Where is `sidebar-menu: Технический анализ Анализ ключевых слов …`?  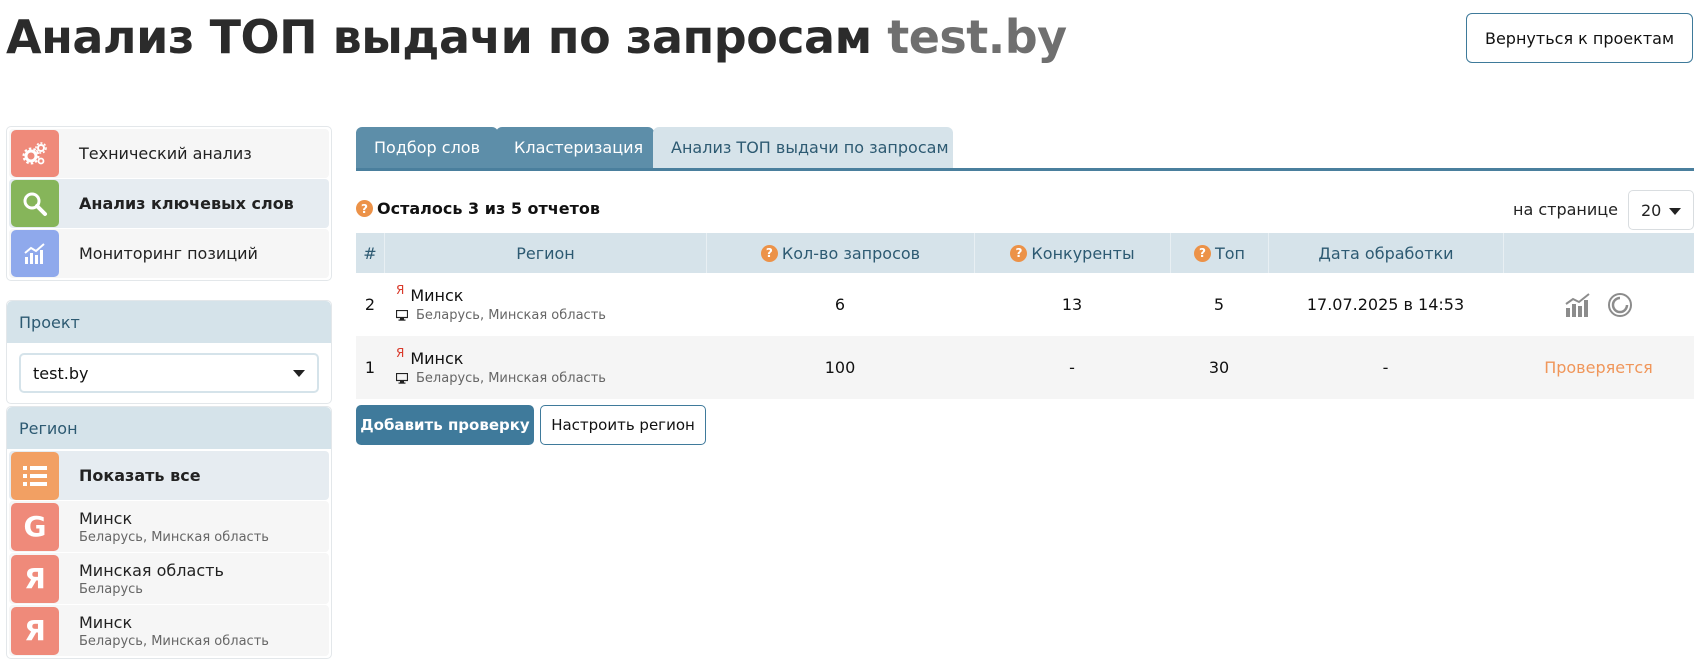
sidebar-menu: Технический анализ Анализ ключевых слов … is located at coordinates (169, 203).